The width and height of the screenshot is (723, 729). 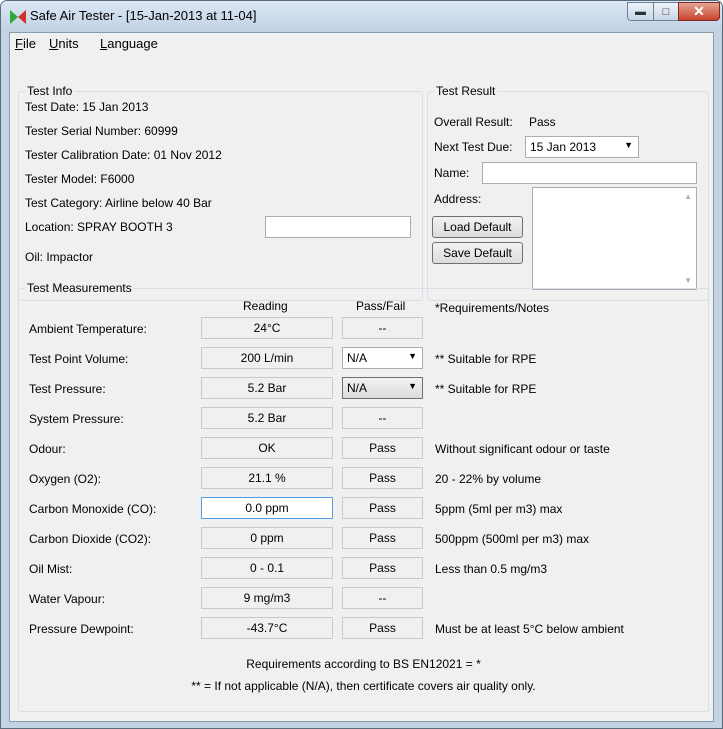 I want to click on location: Location: SPRAY BOOTH 3, so click(x=99, y=227).